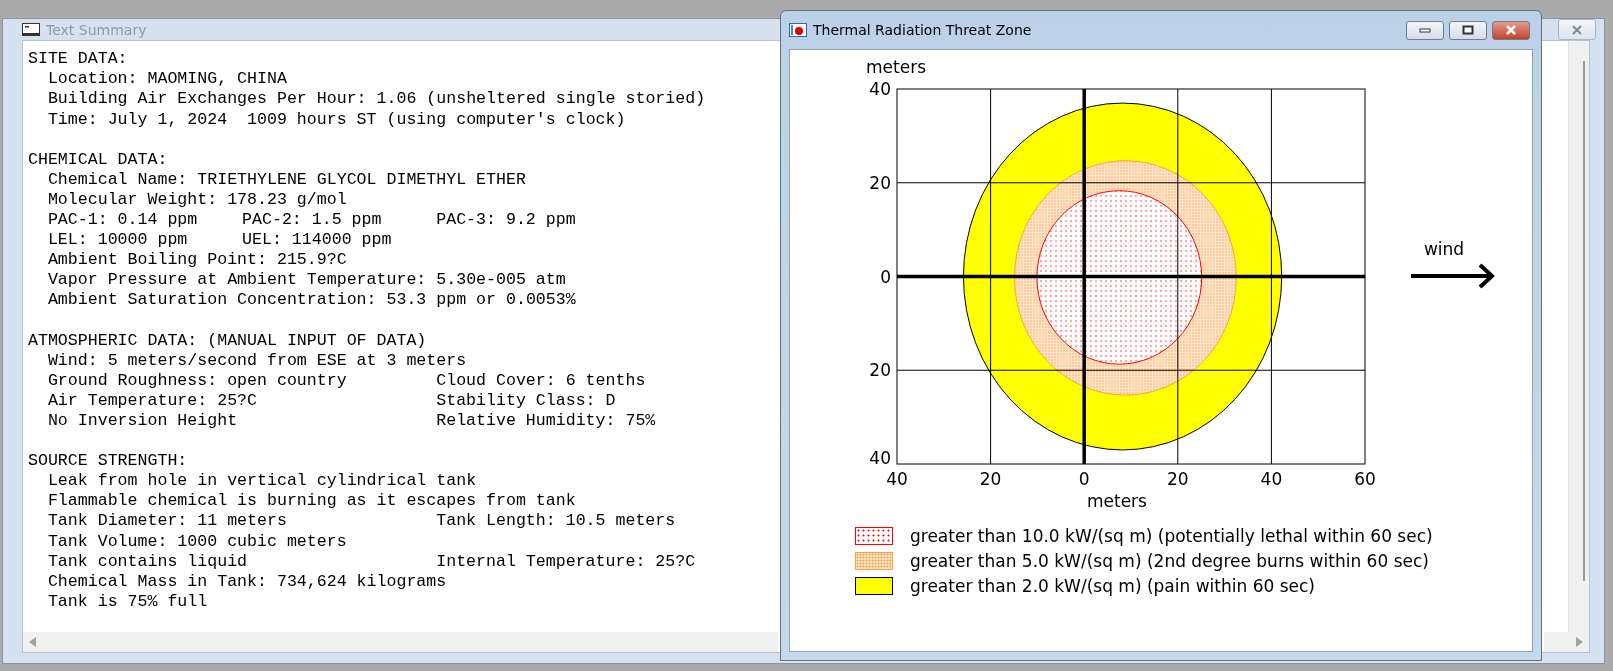 The width and height of the screenshot is (1613, 671). Describe the element at coordinates (312, 220) in the screenshot. I see `summary-text: PAC-2: 1.5 ppm` at that location.